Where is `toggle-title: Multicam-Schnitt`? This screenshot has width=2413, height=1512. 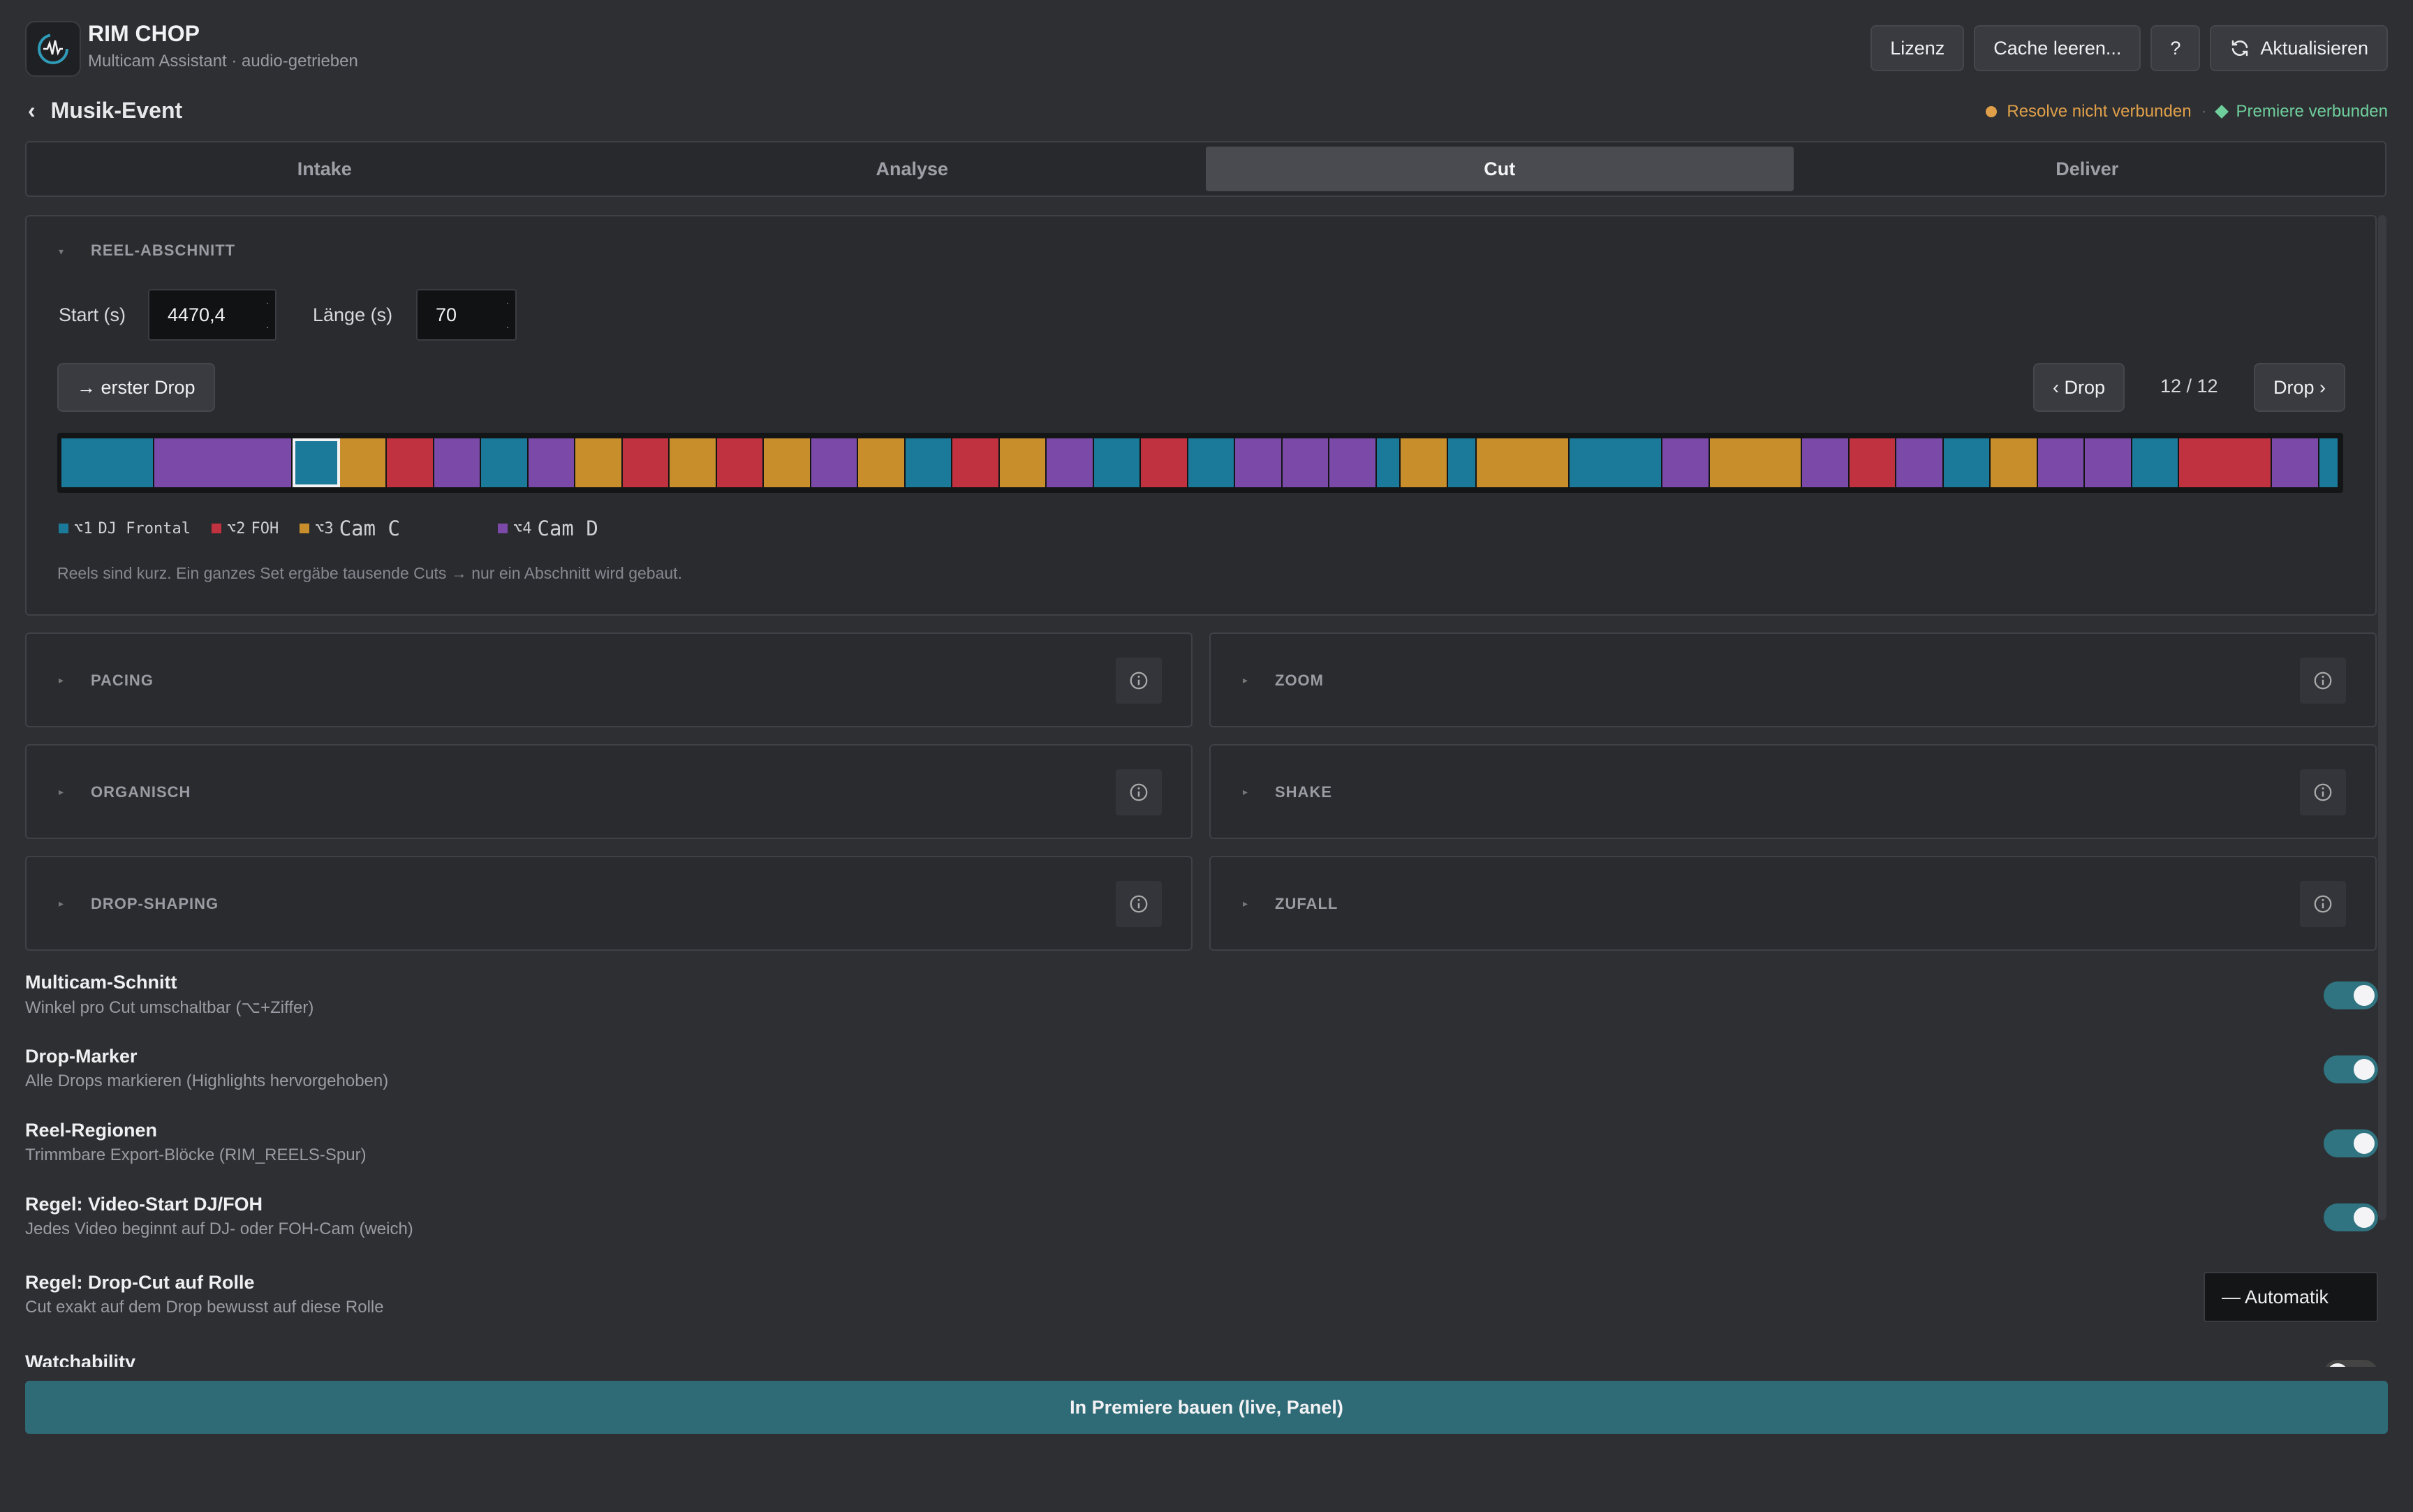
toggle-title: Multicam-Schnitt is located at coordinates (101, 982).